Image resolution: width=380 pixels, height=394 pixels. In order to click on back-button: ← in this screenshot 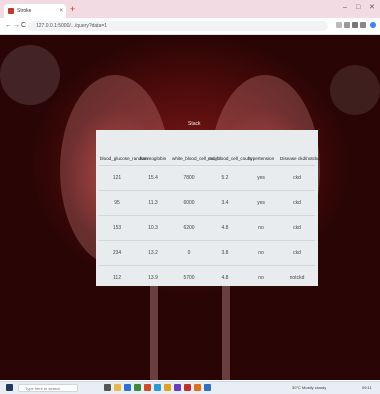, I will do `click(8, 25)`.